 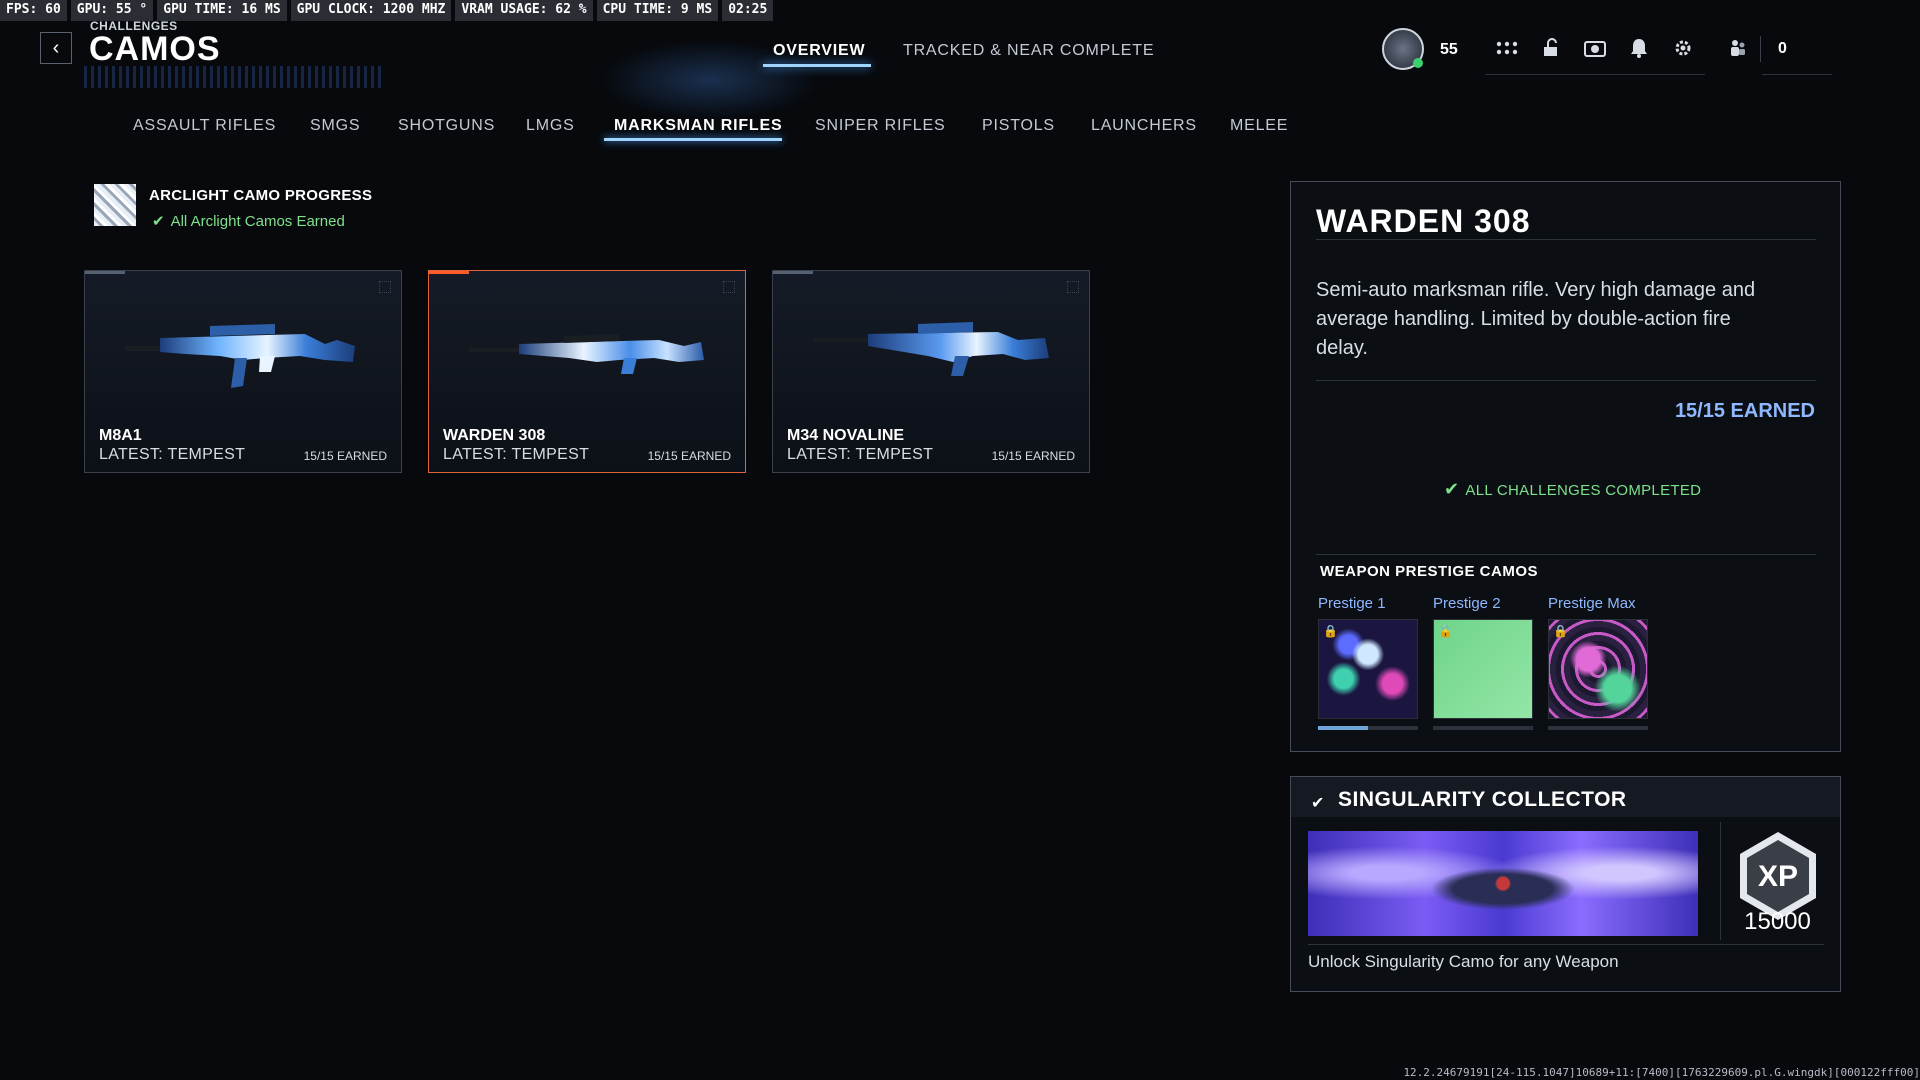 I want to click on prestige-camos-title: WEAPON PRESTIGE CAMOS, so click(x=1429, y=571).